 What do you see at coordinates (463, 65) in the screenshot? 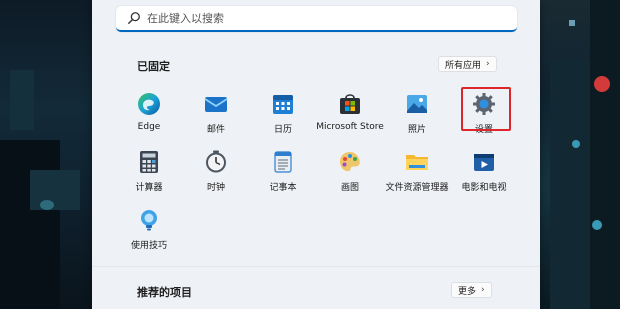
I see `all-apps-label: 所有应用` at bounding box center [463, 65].